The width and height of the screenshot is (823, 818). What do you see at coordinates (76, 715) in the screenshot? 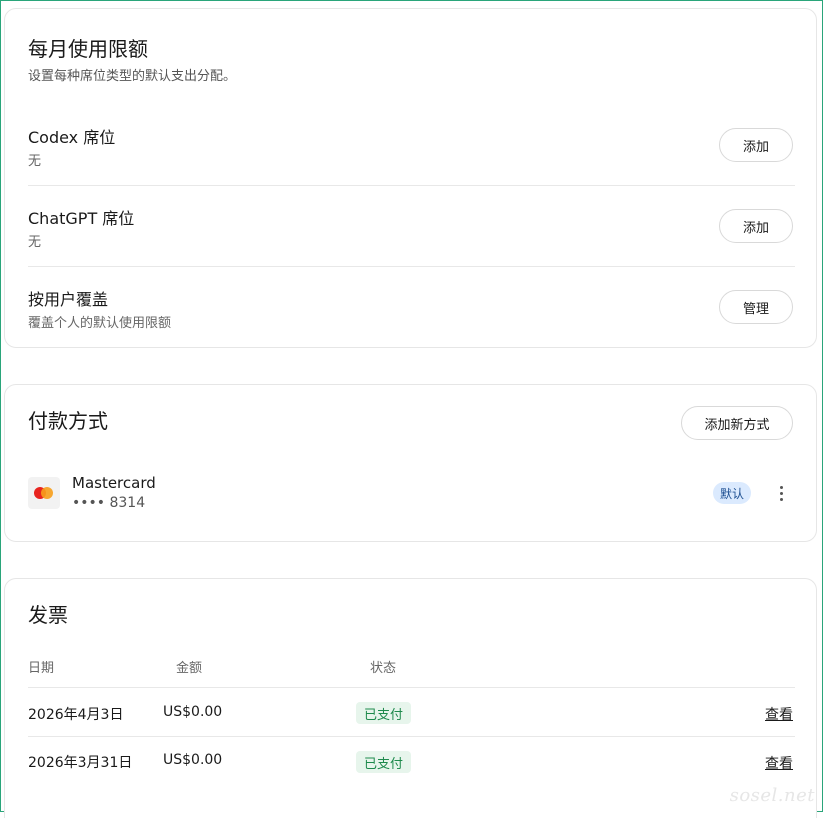
I see `invoice-date: 2026年4月3日` at bounding box center [76, 715].